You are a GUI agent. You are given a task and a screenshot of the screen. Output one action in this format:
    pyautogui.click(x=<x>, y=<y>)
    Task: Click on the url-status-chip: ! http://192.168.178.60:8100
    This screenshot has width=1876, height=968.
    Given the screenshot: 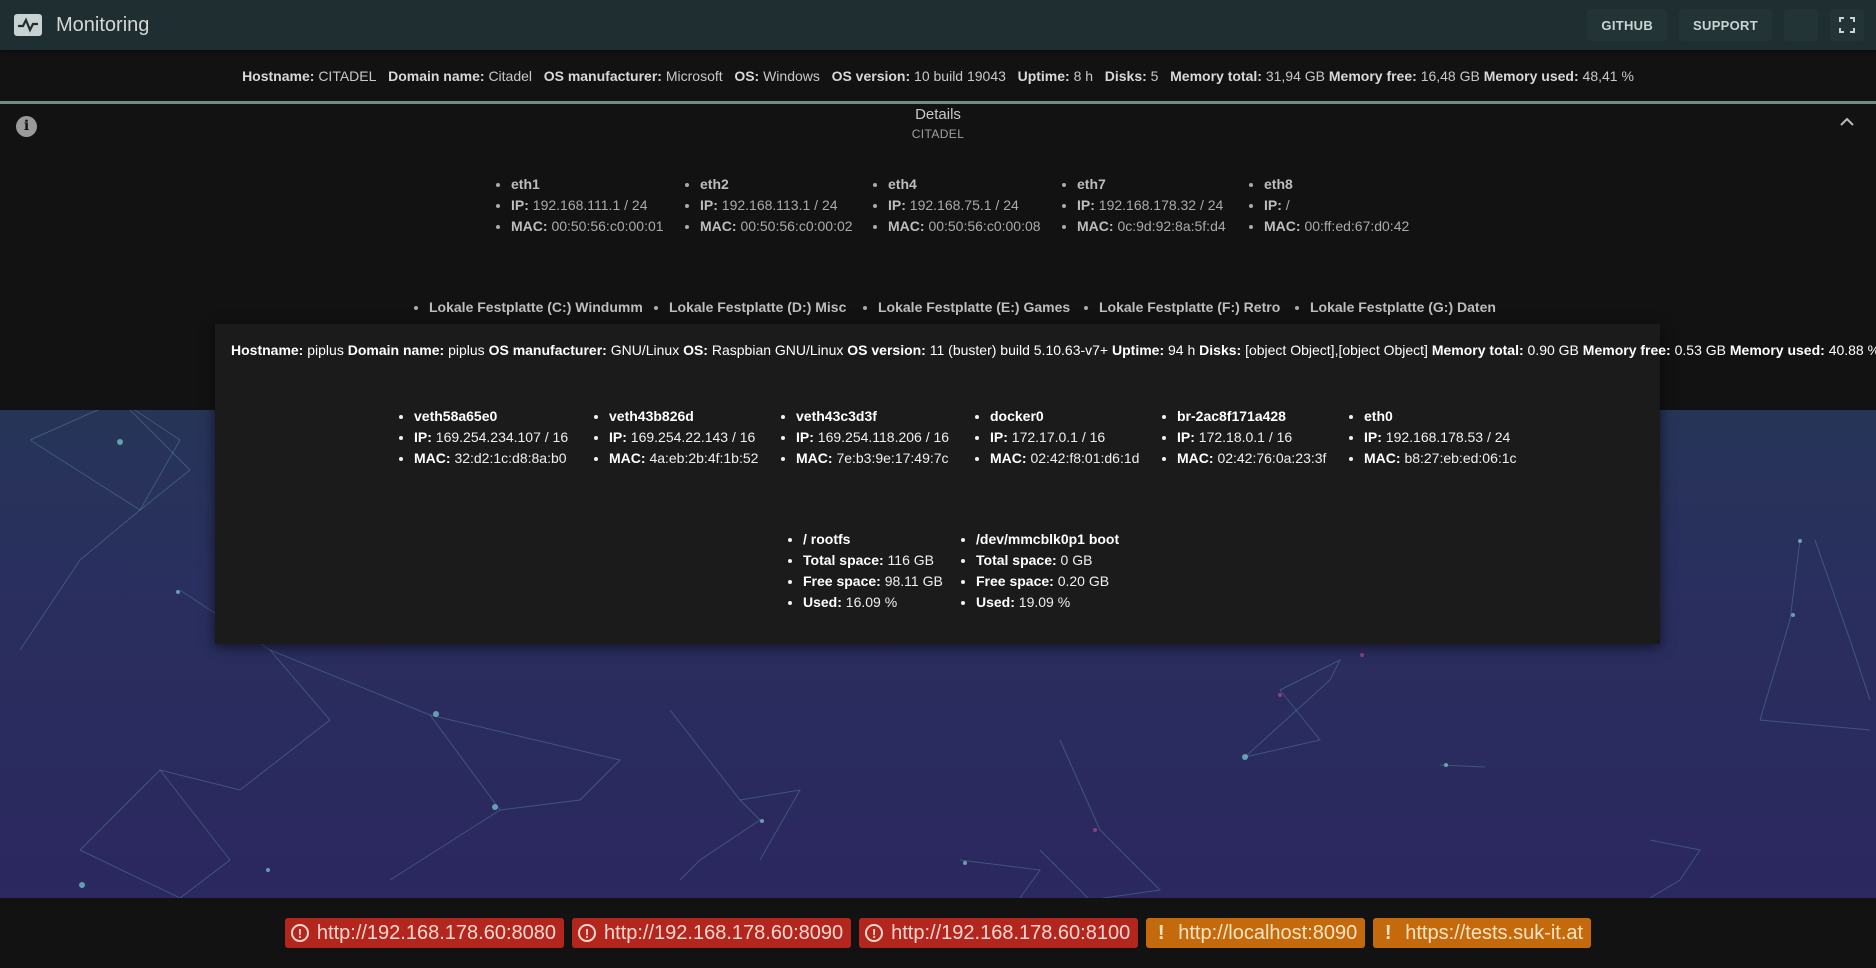 What is the action you would take?
    pyautogui.click(x=999, y=933)
    